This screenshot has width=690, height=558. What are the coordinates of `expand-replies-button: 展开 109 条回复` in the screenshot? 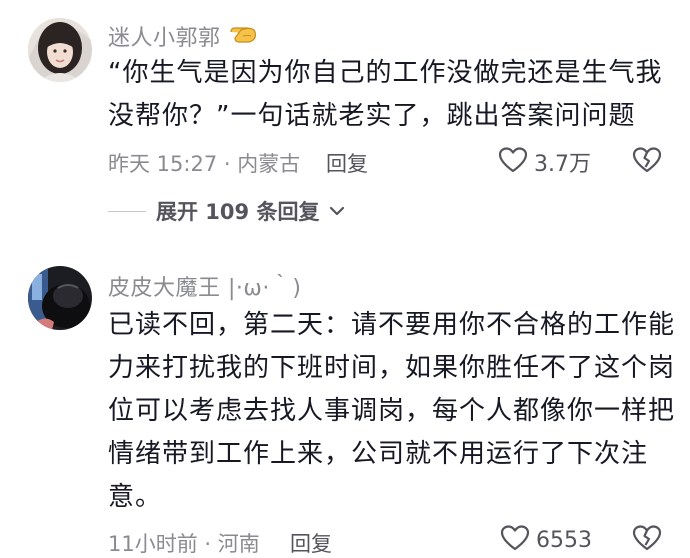 It's located at (226, 211).